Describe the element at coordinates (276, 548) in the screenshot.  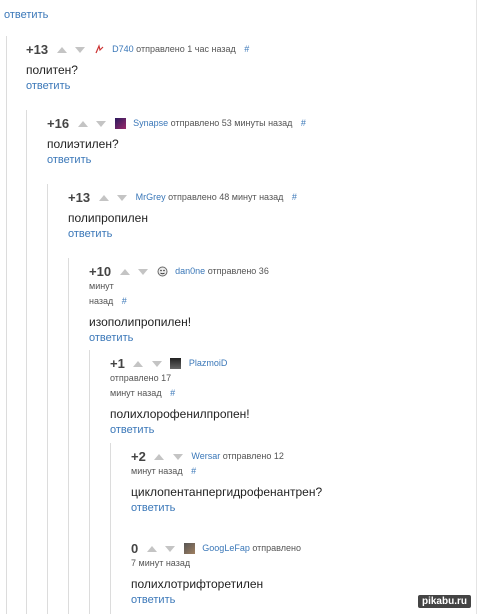
I see `comment-time: отправлено` at that location.